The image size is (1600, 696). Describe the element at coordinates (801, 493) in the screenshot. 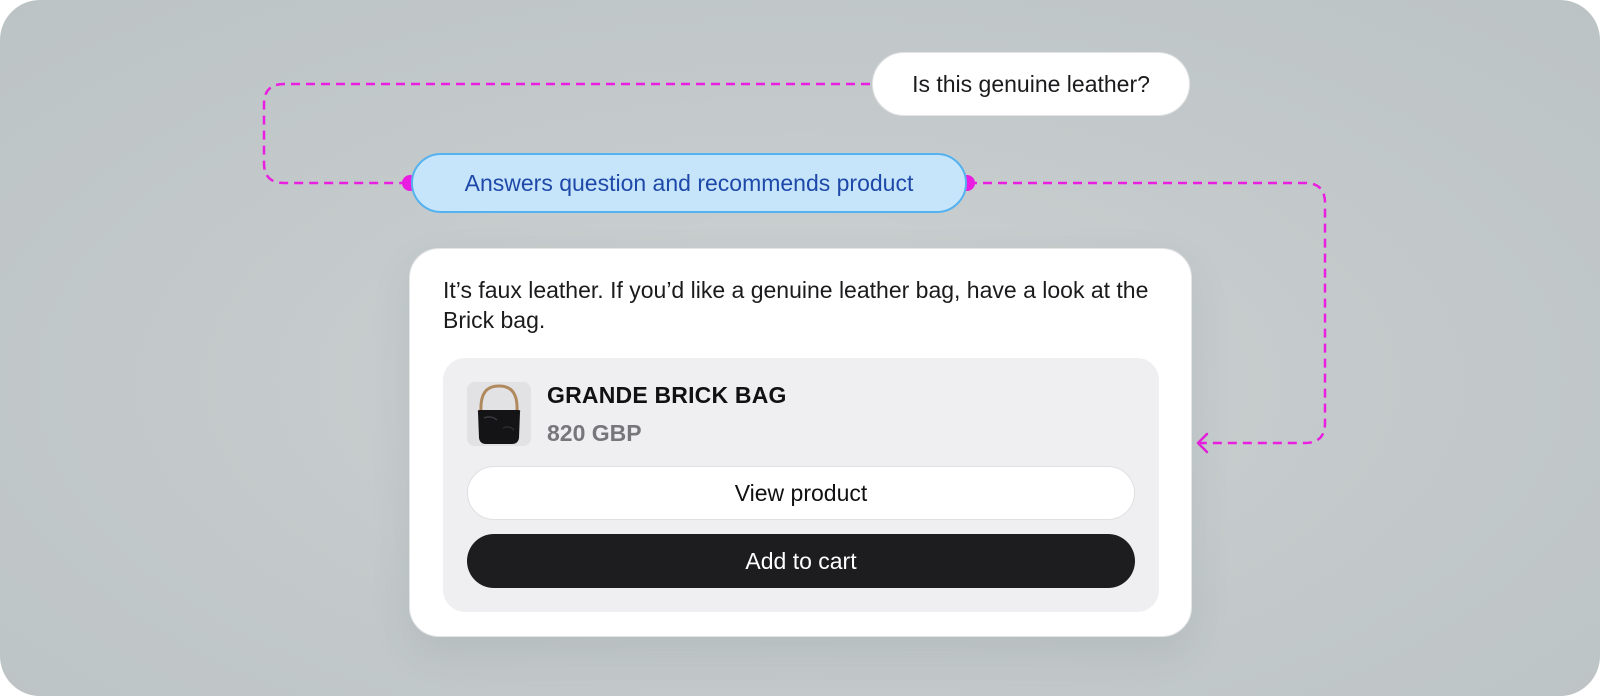

I see `view-product-button: View product` at that location.